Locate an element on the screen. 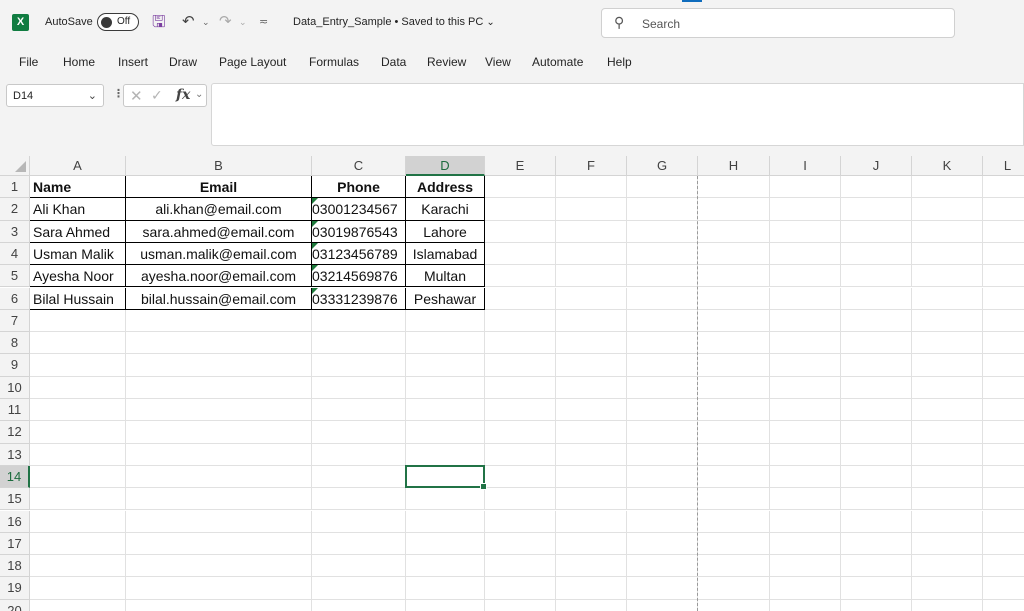 This screenshot has height=611, width=1024. column-header-c: C is located at coordinates (359, 166).